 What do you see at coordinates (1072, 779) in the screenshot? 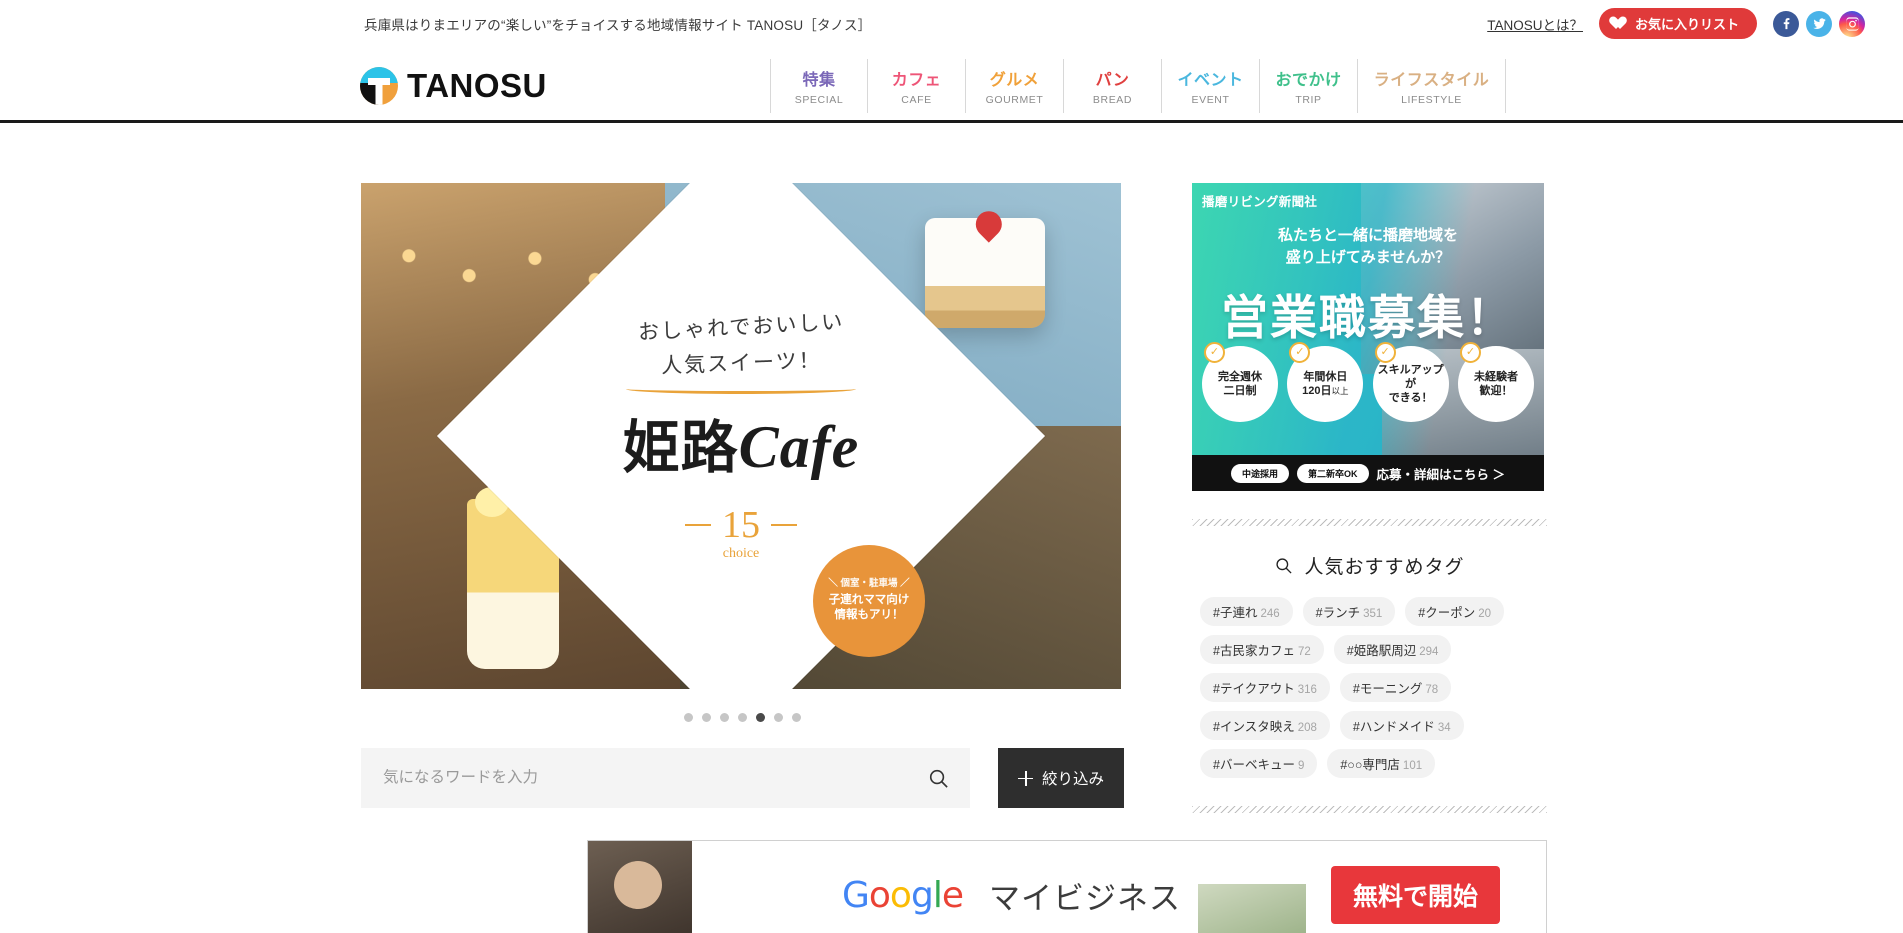
I see `filter-button-label: 絞り込み` at bounding box center [1072, 779].